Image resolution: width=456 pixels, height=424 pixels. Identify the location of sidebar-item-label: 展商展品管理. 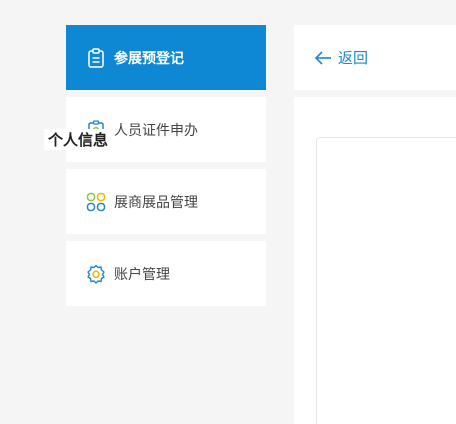
(156, 202).